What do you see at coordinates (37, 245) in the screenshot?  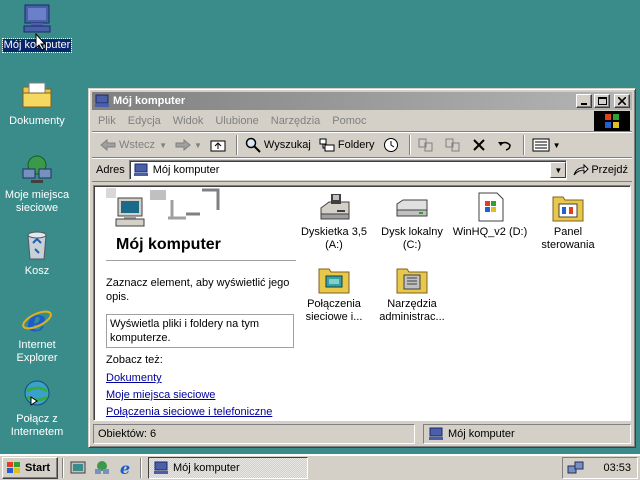 I see `recycle-bin-icon` at bounding box center [37, 245].